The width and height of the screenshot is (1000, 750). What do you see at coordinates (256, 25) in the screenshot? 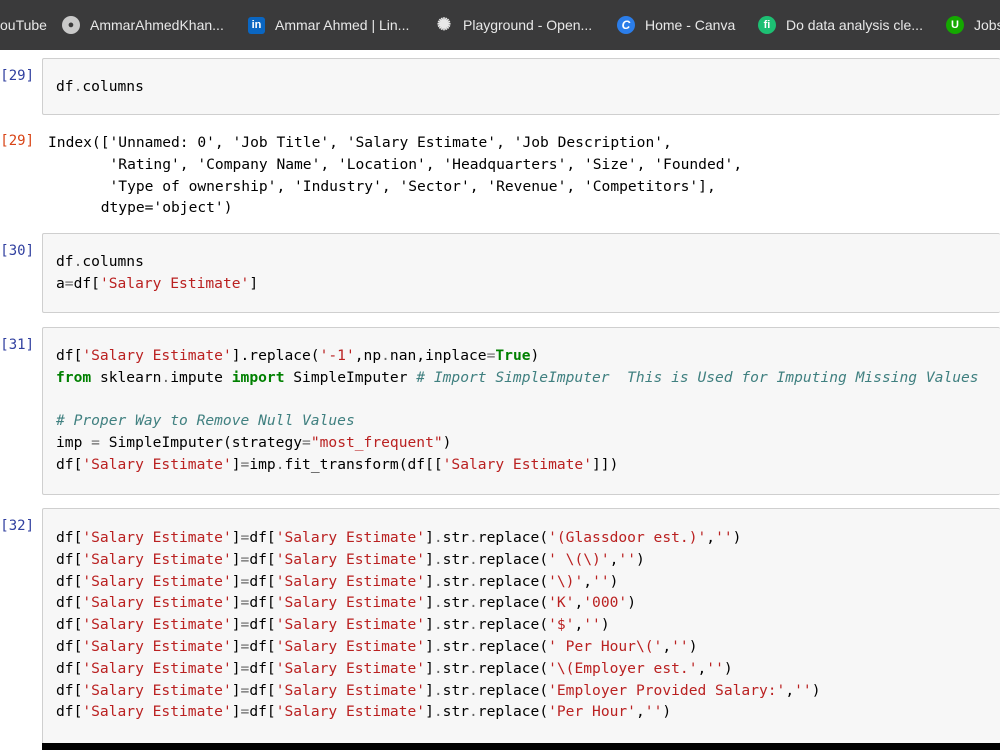
I see `linkedin-icon: in` at bounding box center [256, 25].